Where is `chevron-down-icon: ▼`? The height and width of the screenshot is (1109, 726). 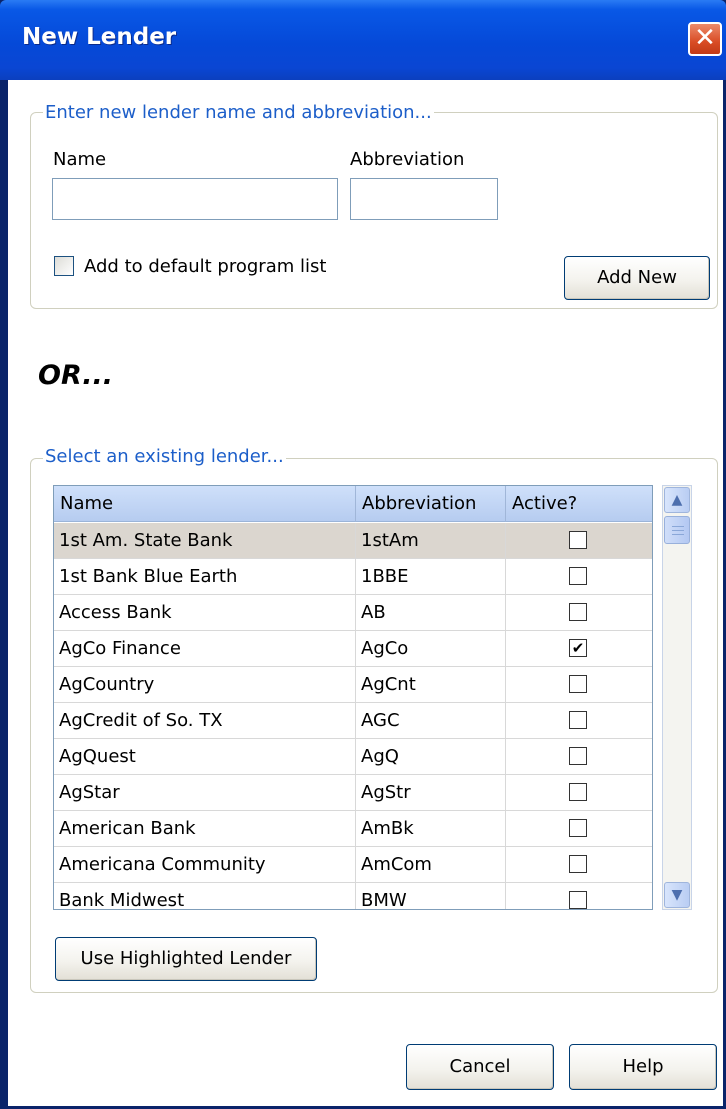 chevron-down-icon: ▼ is located at coordinates (677, 895).